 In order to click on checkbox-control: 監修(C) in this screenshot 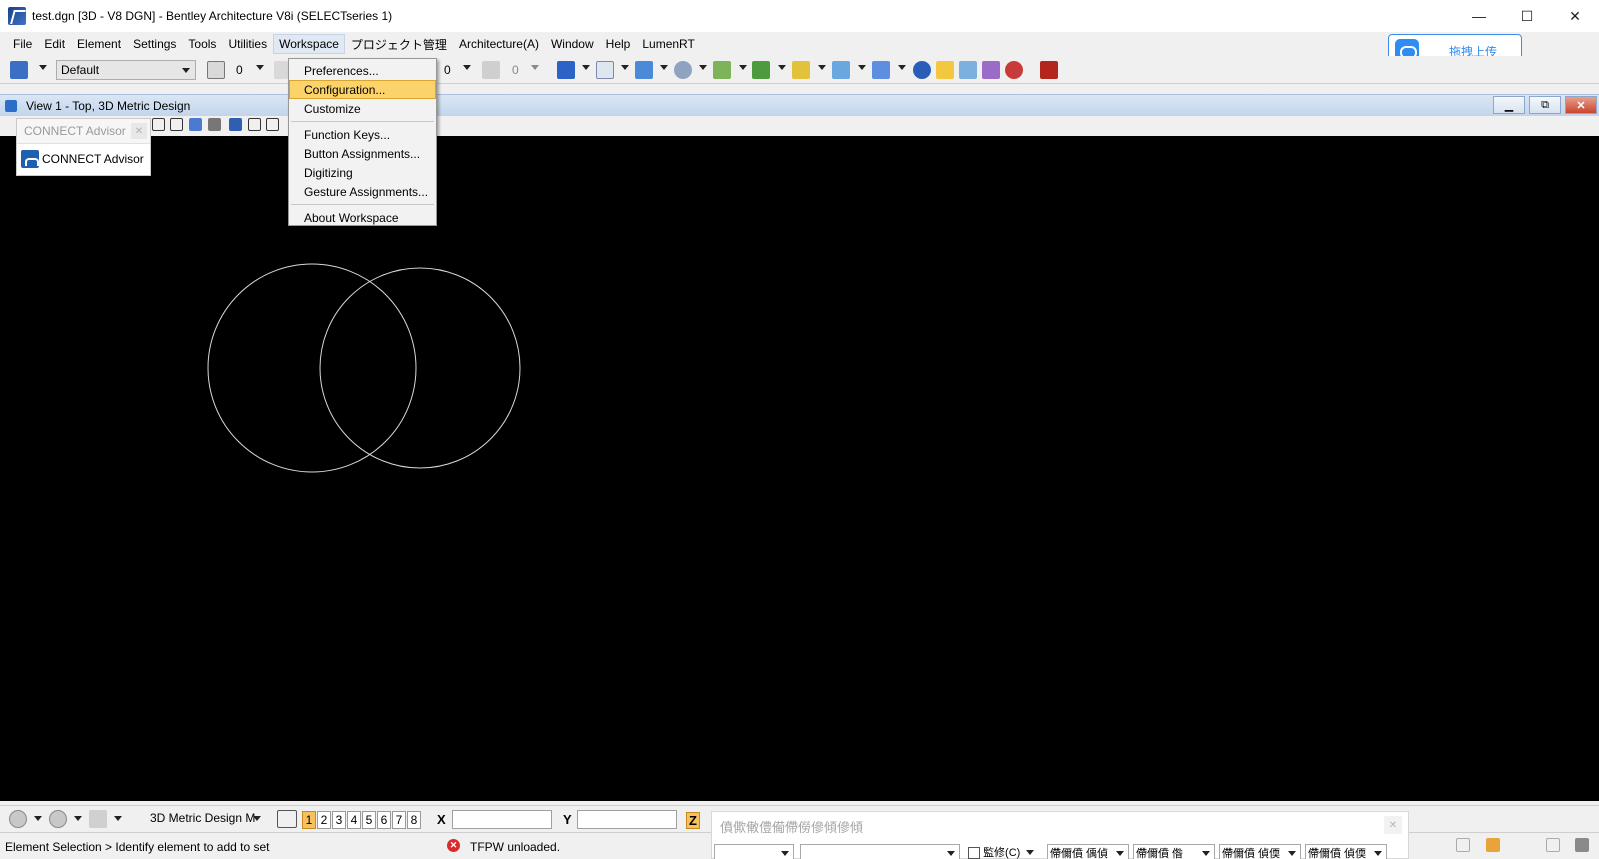, I will do `click(1002, 851)`.